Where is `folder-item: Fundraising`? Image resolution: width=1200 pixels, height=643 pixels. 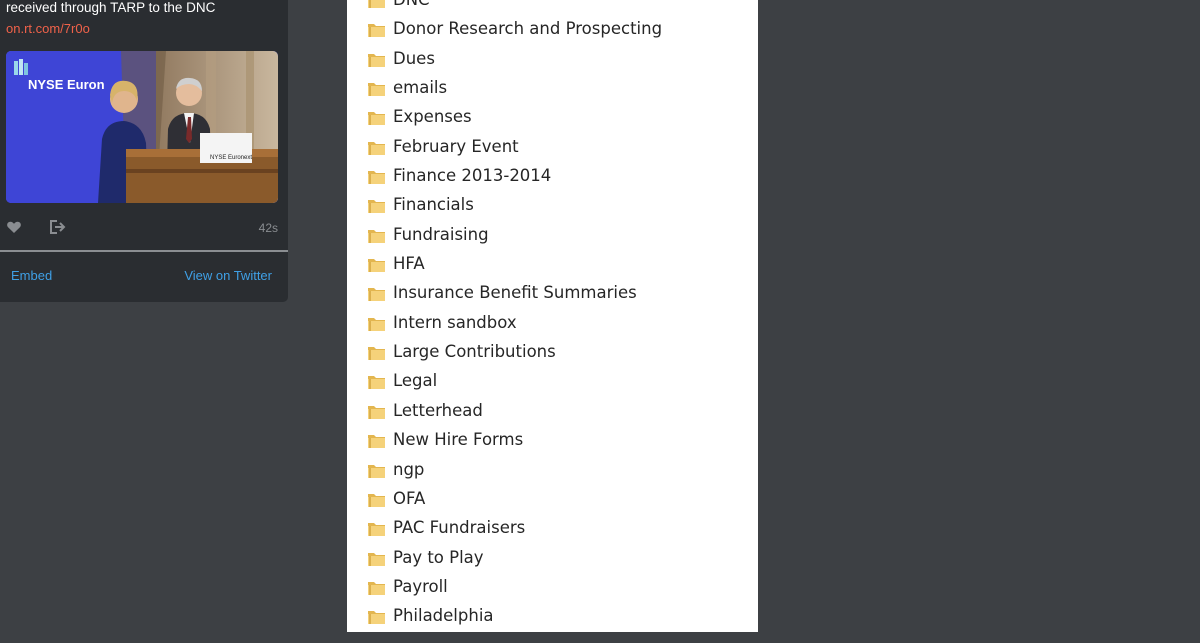
folder-item: Fundraising is located at coordinates (552, 235).